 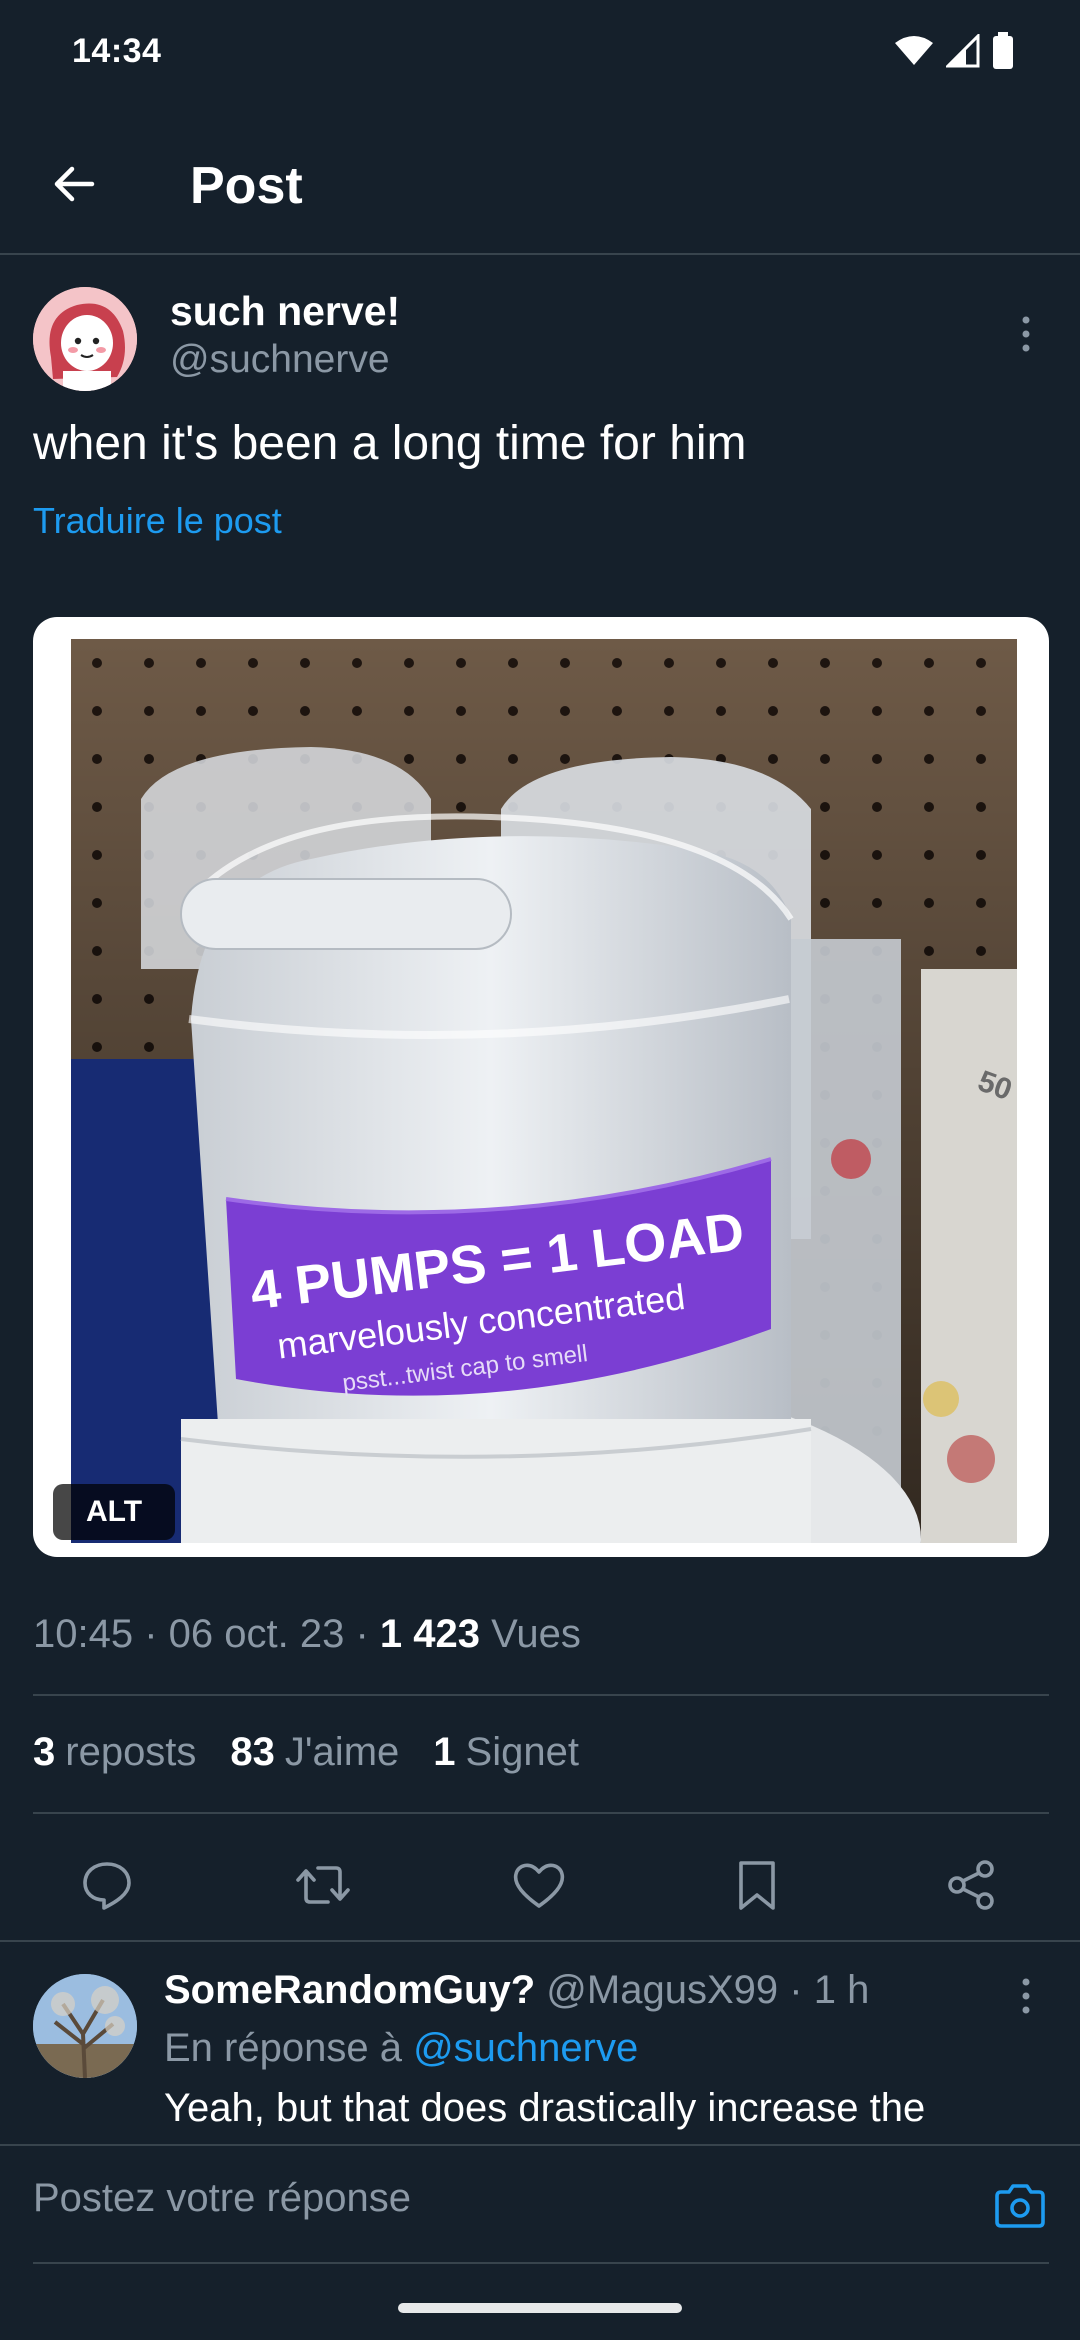 I want to click on post-text: when it's been a long time for him, so click(x=390, y=443).